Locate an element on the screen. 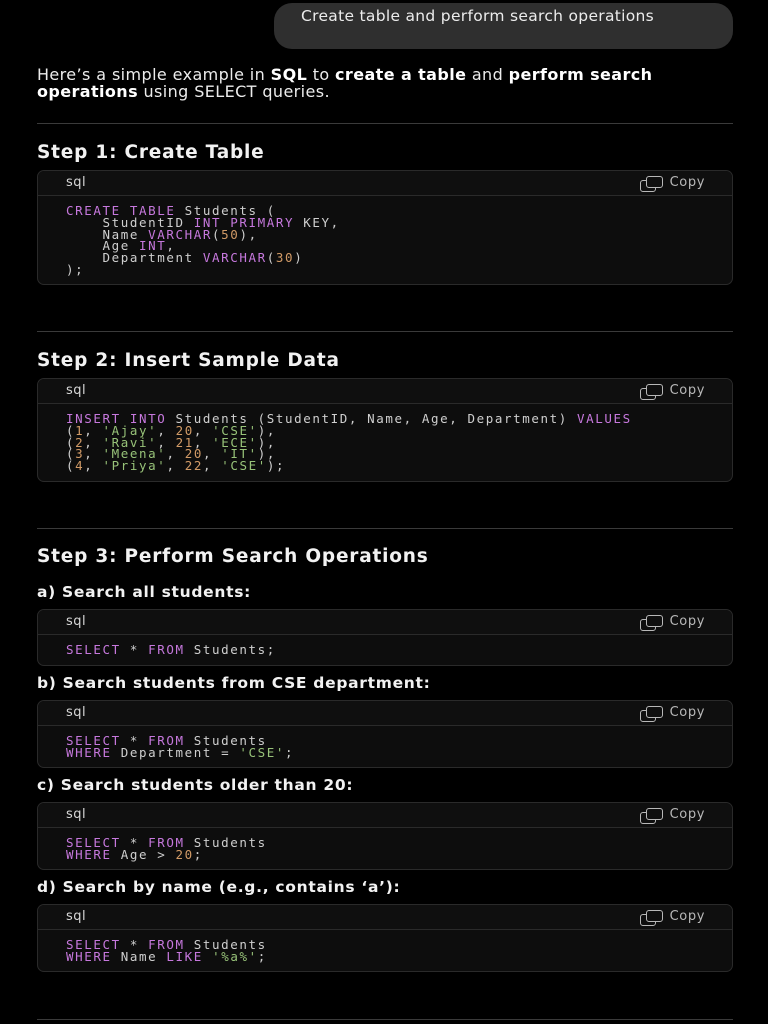 The height and width of the screenshot is (1024, 768). intro-text: using SELECT queries. is located at coordinates (234, 91).